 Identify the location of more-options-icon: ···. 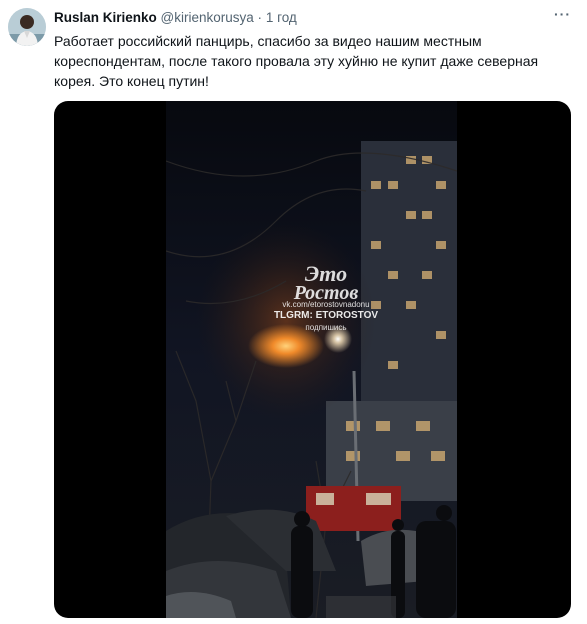
(562, 14).